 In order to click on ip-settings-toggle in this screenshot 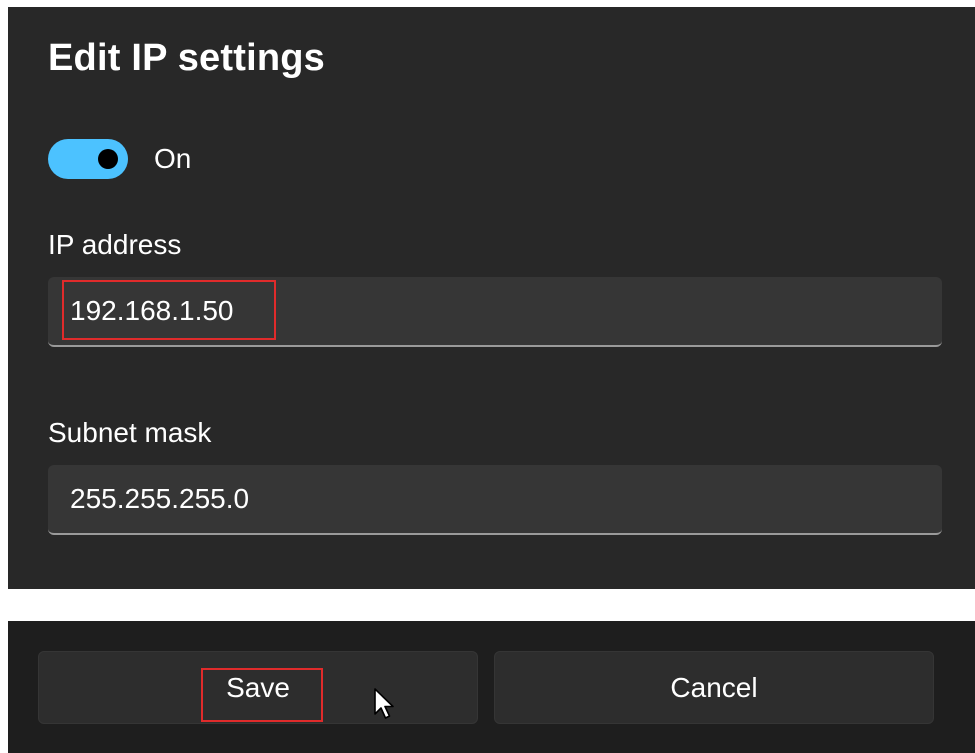, I will do `click(88, 159)`.